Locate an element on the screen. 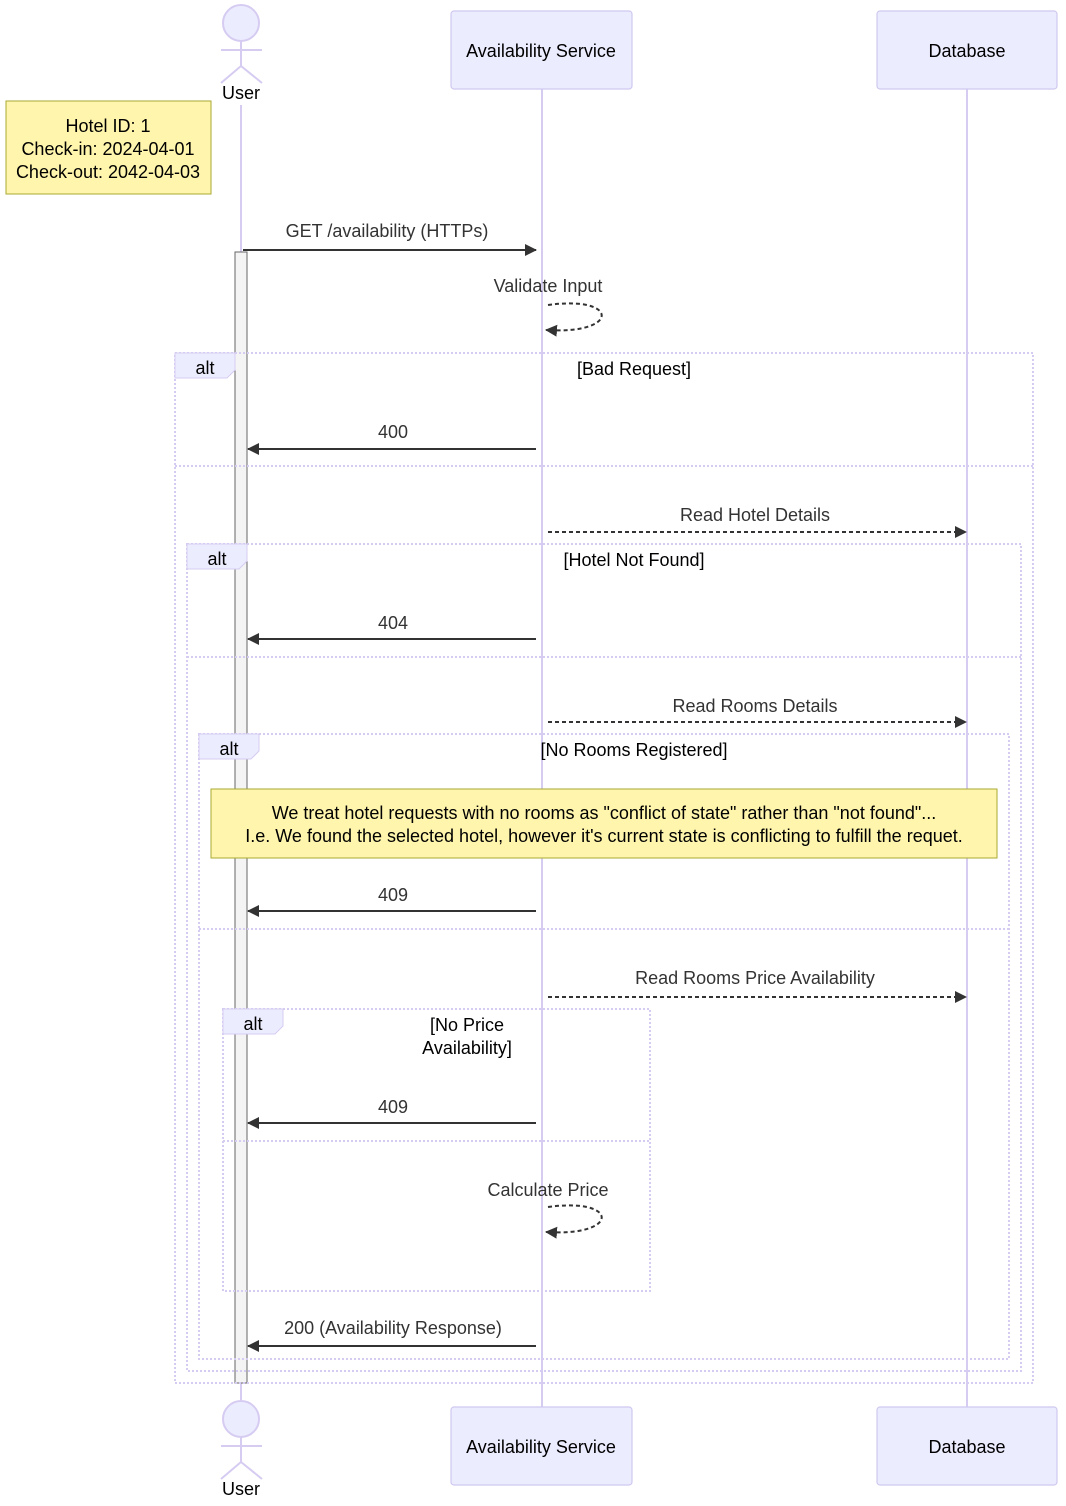 The height and width of the screenshot is (1506, 1066). message-label: 404 is located at coordinates (393, 623).